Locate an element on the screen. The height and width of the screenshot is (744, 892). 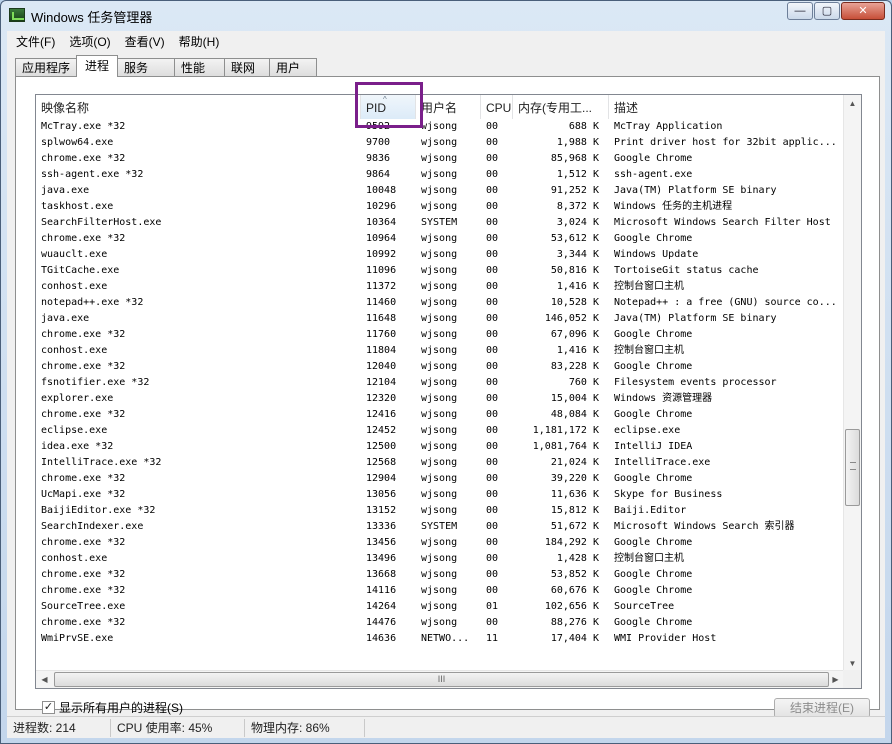
menu-view: 查看(V) is located at coordinates (145, 41).